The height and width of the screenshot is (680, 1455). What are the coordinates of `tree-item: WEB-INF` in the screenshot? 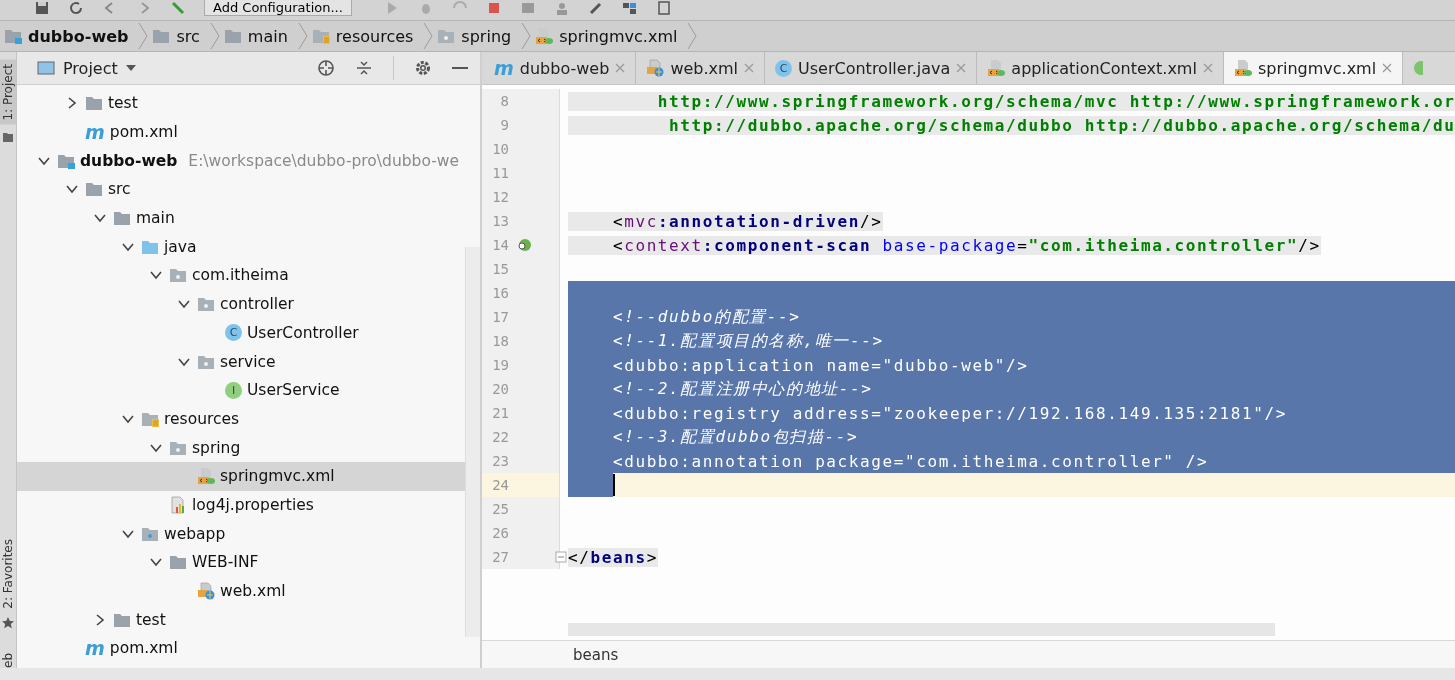 It's located at (241, 562).